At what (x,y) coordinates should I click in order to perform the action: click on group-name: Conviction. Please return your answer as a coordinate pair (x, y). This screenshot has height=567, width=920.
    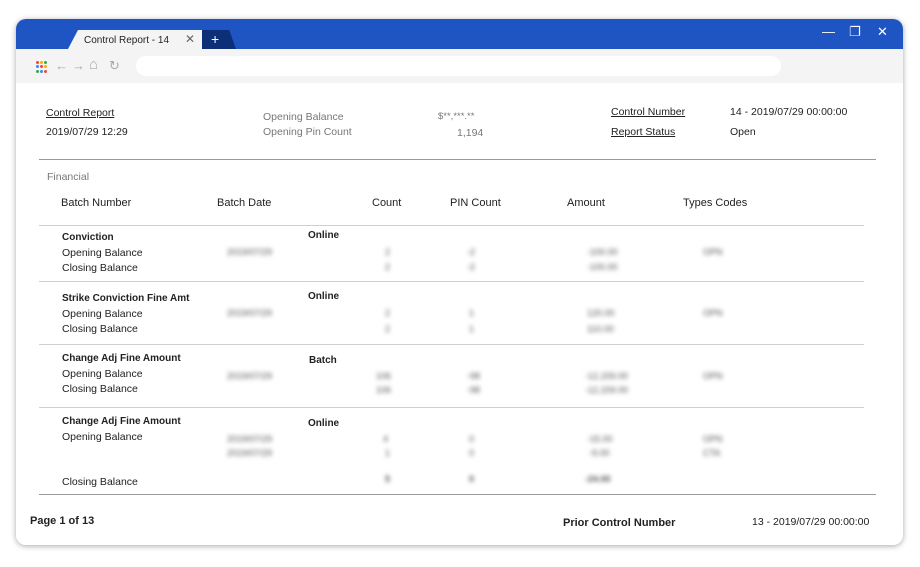
    Looking at the image, I should click on (88, 237).